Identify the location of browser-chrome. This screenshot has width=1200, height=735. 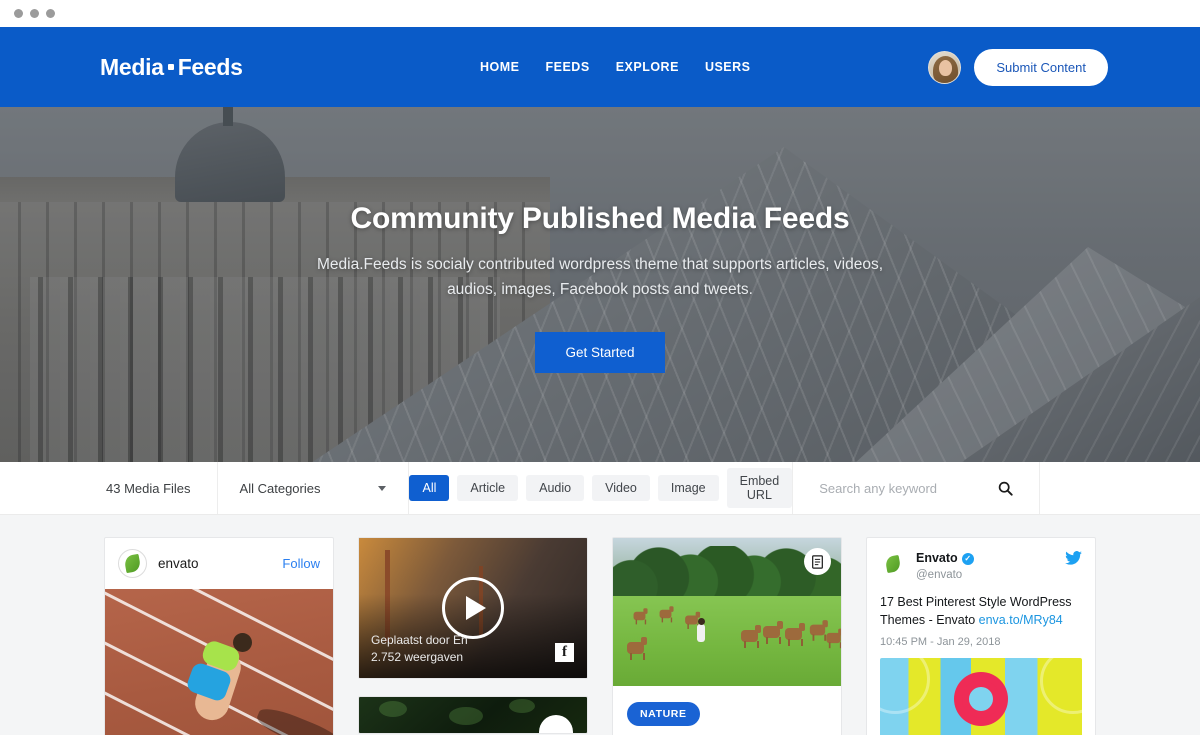
(600, 13).